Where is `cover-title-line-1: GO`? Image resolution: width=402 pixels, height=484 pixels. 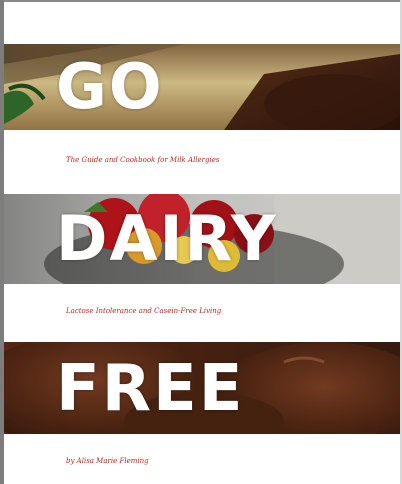
cover-title-line-1: GO is located at coordinates (110, 86).